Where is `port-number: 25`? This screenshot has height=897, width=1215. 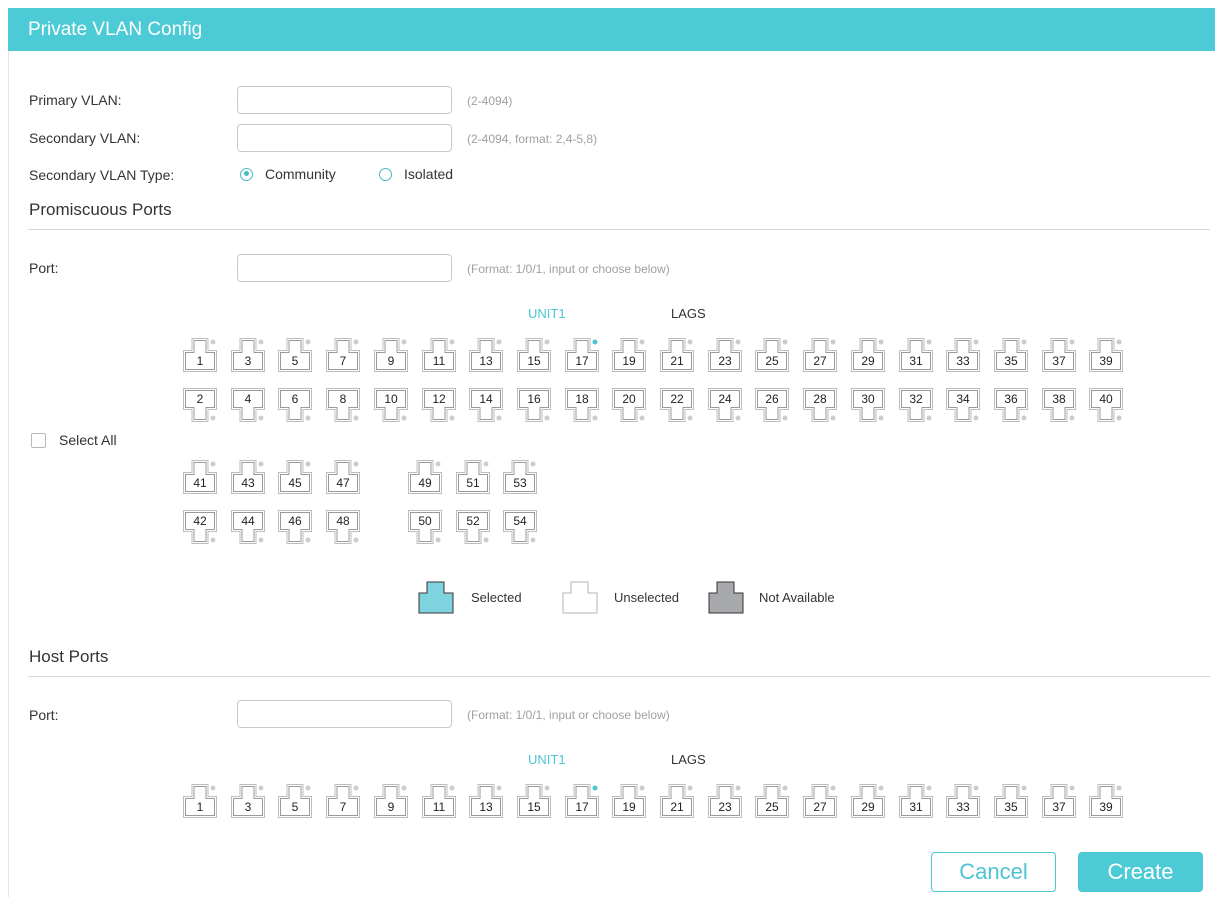
port-number: 25 is located at coordinates (772, 807).